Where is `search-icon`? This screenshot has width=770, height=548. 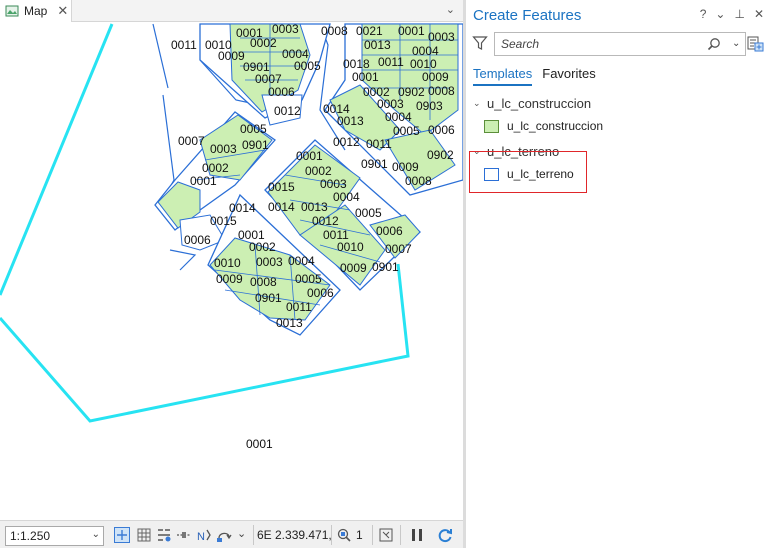
search-icon is located at coordinates (714, 44).